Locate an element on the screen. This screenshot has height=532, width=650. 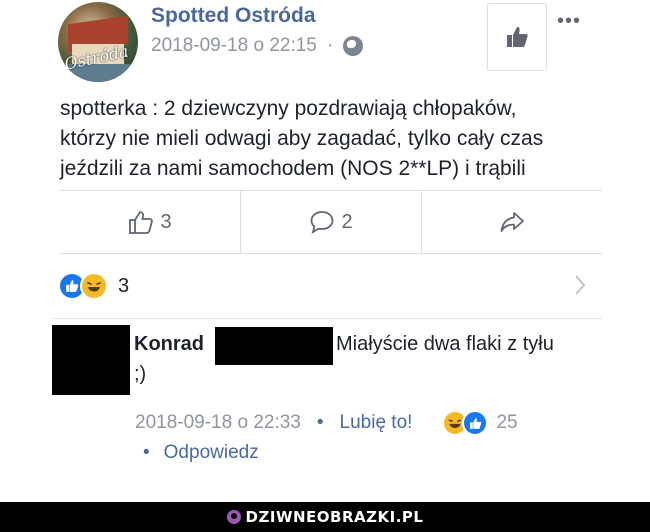
comment-button: 2 is located at coordinates (330, 222).